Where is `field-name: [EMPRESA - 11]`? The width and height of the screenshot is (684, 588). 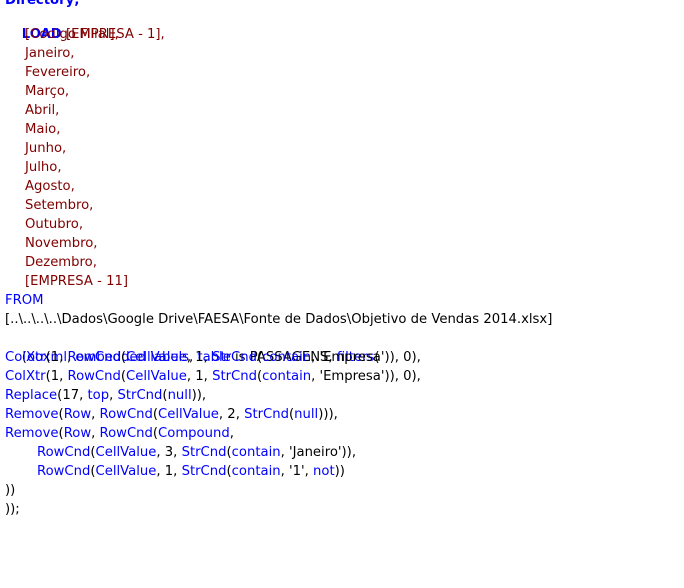 field-name: [EMPRESA - 11] is located at coordinates (77, 281).